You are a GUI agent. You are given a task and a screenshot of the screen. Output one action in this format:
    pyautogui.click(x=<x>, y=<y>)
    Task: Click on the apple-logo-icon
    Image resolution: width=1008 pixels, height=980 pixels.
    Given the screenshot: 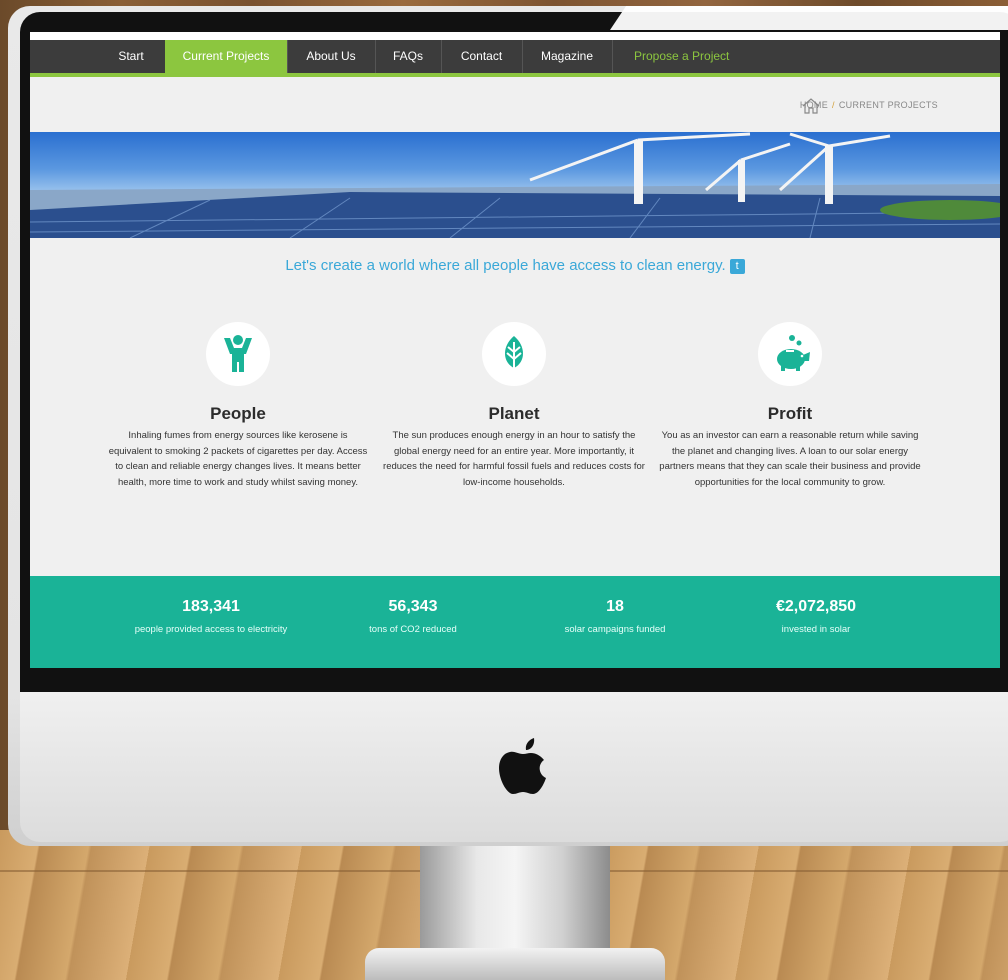 What is the action you would take?
    pyautogui.click(x=522, y=766)
    